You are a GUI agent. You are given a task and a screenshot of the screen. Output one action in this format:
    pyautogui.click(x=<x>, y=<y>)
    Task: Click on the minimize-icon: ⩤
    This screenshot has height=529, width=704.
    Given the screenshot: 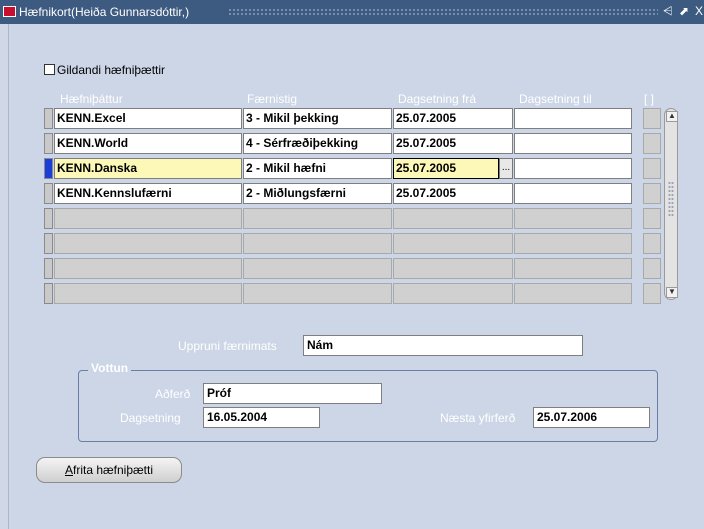 What is the action you would take?
    pyautogui.click(x=668, y=11)
    